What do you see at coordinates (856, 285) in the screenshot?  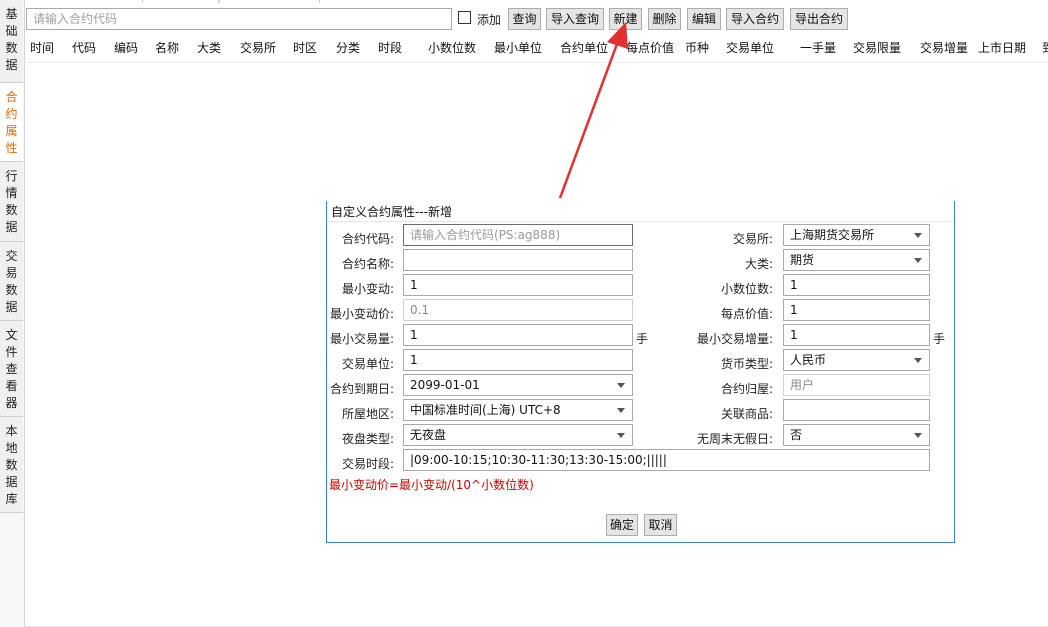 I see `decimal-places-input: 1` at bounding box center [856, 285].